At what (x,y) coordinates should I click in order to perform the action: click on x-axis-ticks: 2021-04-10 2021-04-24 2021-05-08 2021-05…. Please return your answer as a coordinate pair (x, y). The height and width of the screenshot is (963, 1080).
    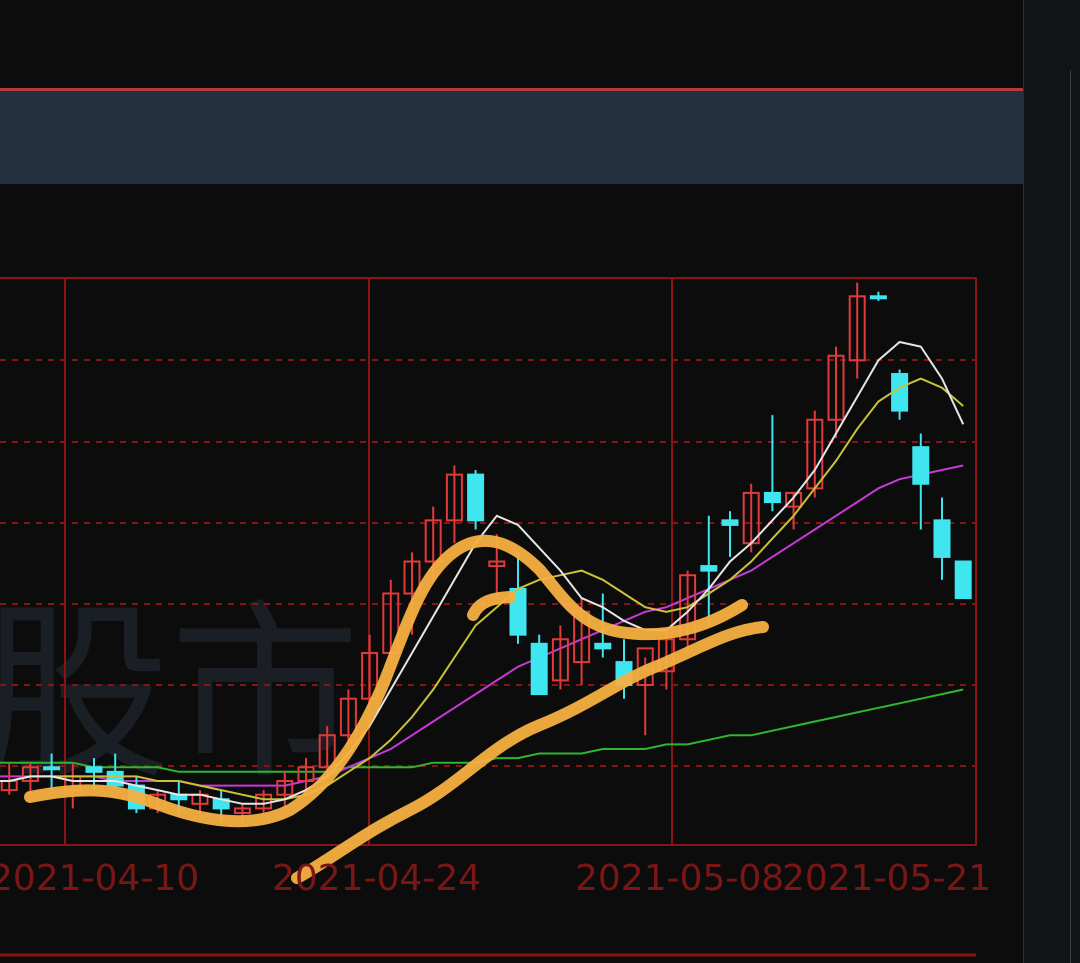
    Looking at the image, I should click on (495, 878).